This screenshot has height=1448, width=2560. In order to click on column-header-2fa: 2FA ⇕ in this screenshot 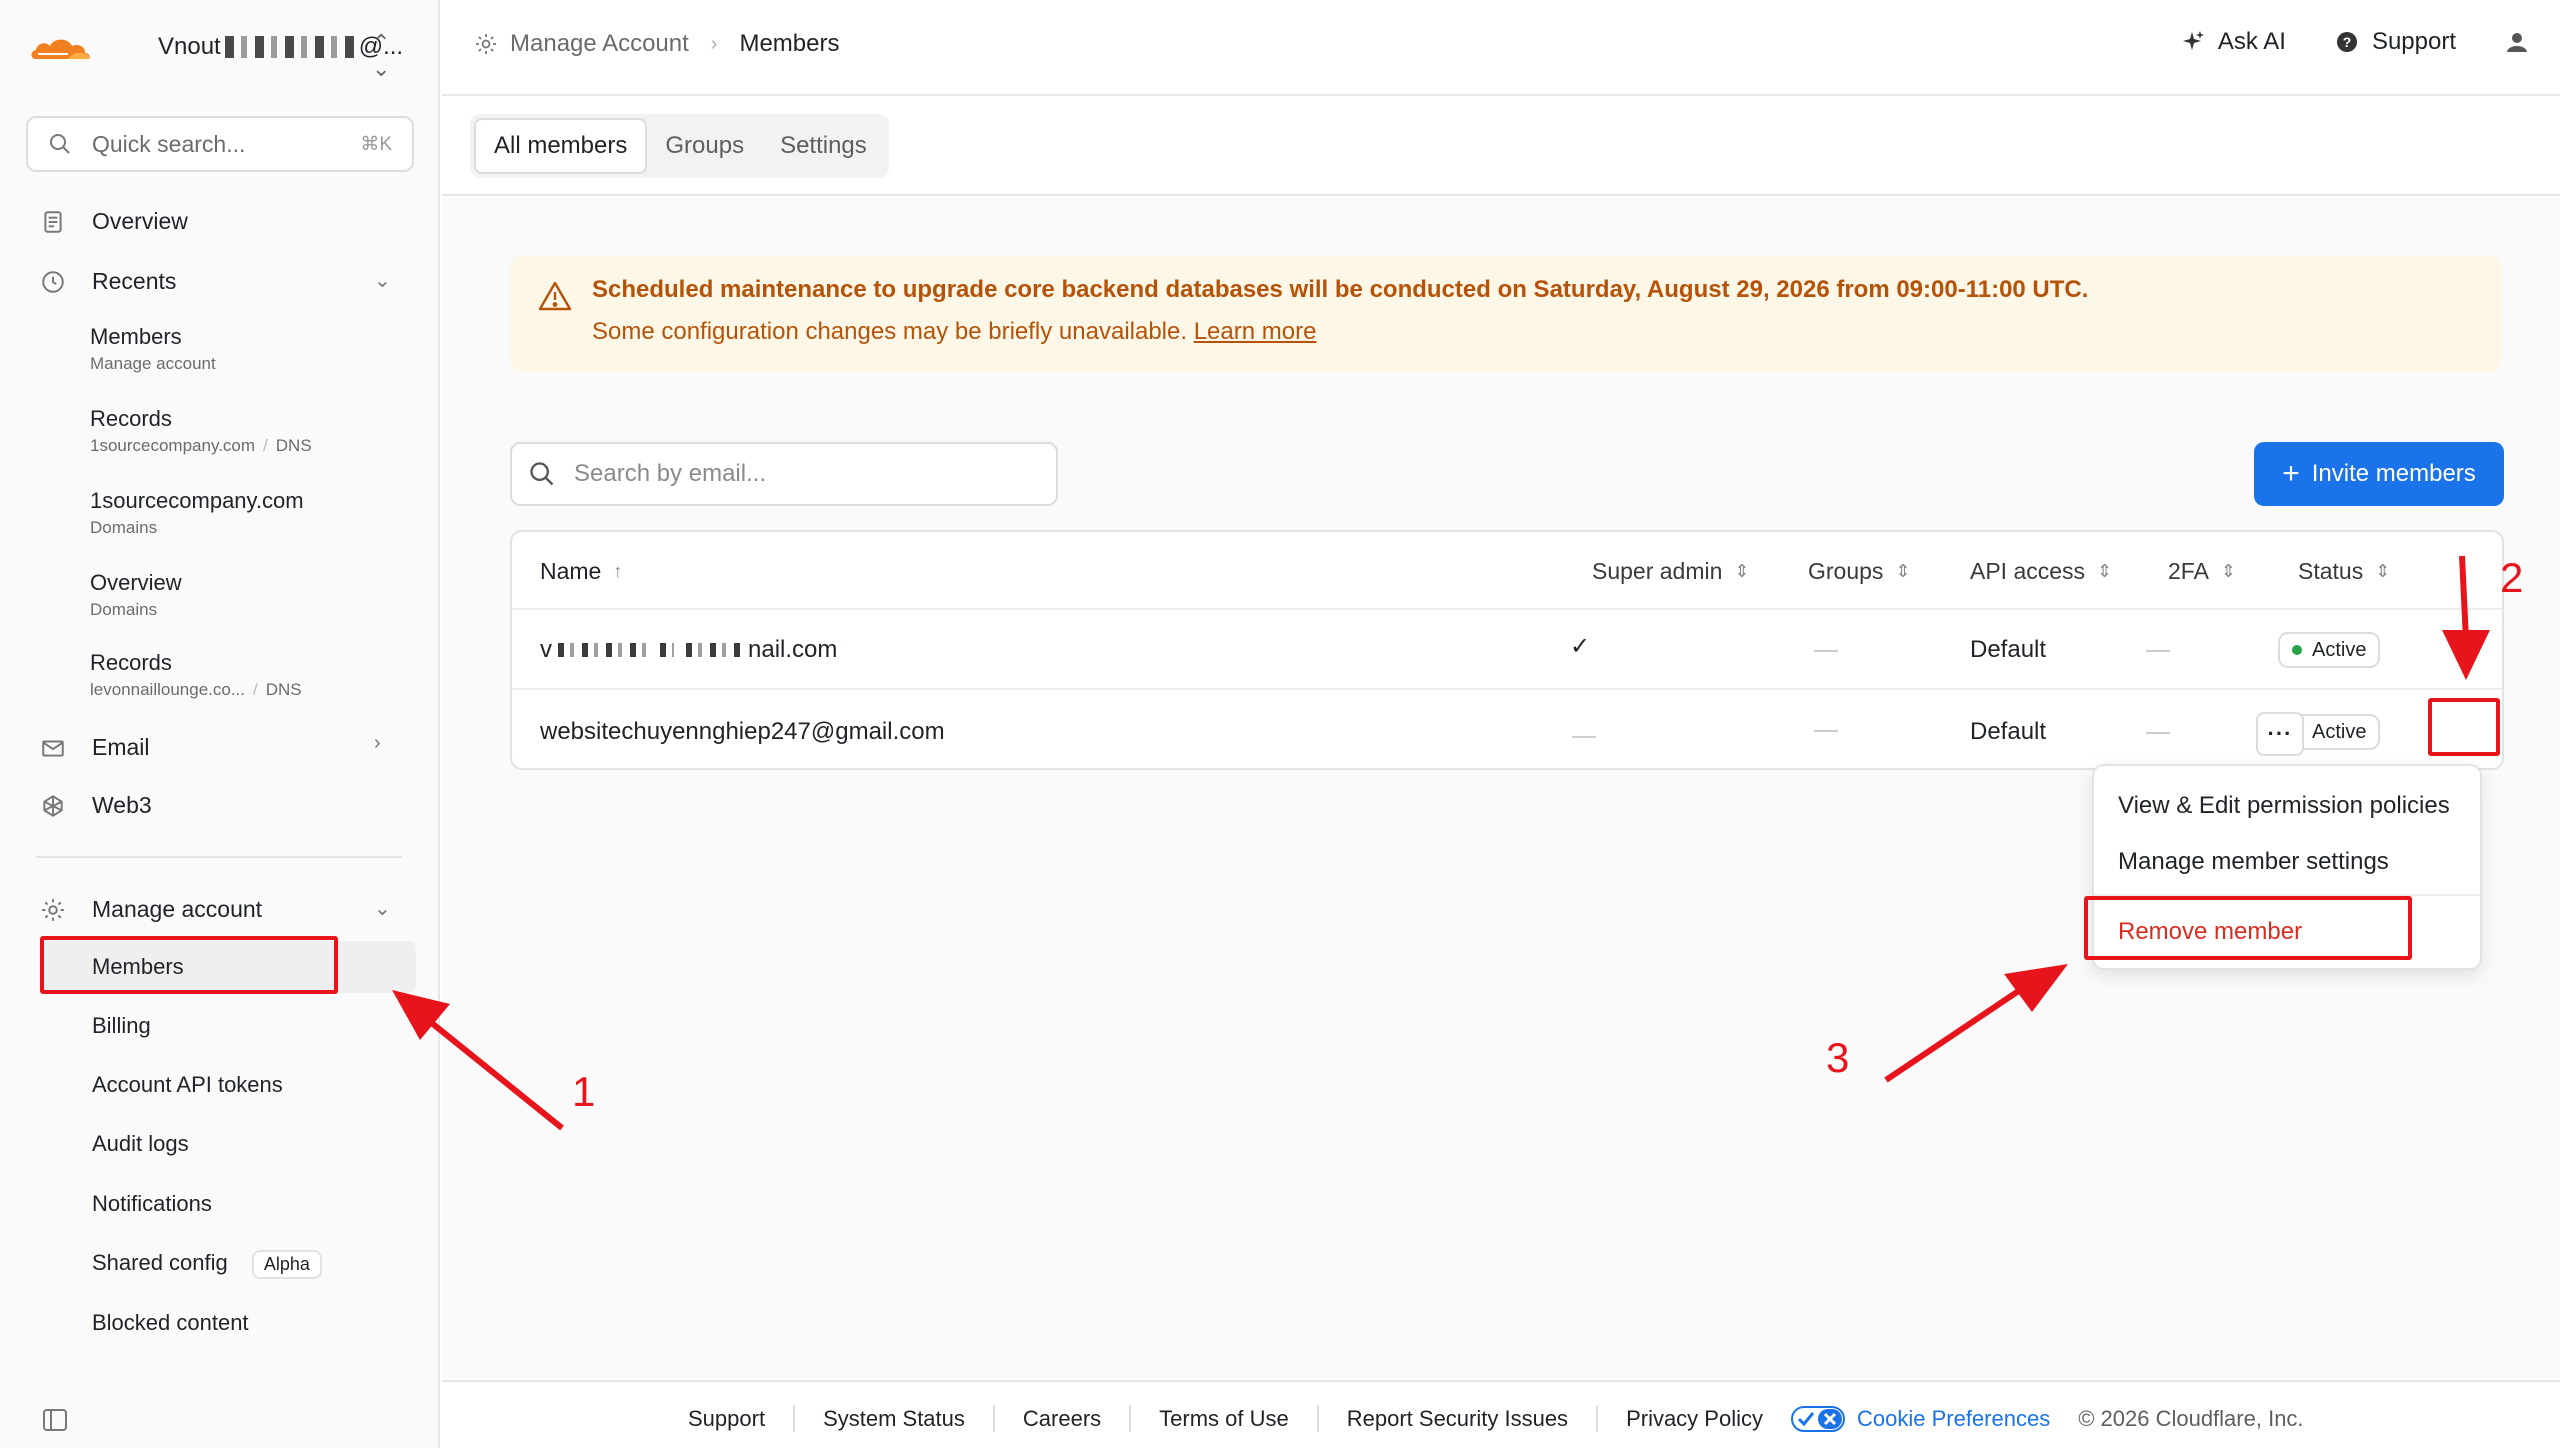, I will do `click(2202, 571)`.